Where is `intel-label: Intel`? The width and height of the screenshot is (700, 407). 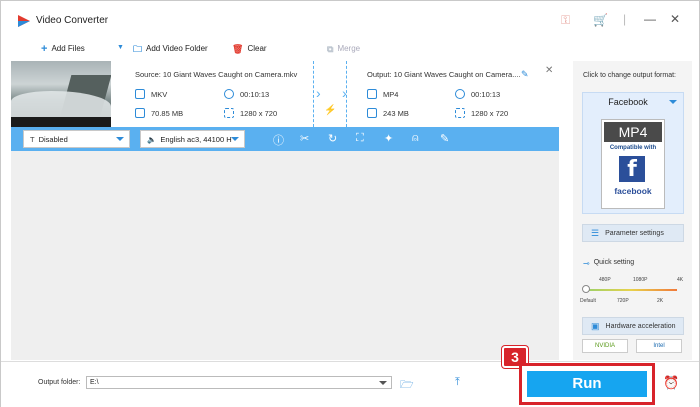
intel-label: Intel is located at coordinates (659, 346).